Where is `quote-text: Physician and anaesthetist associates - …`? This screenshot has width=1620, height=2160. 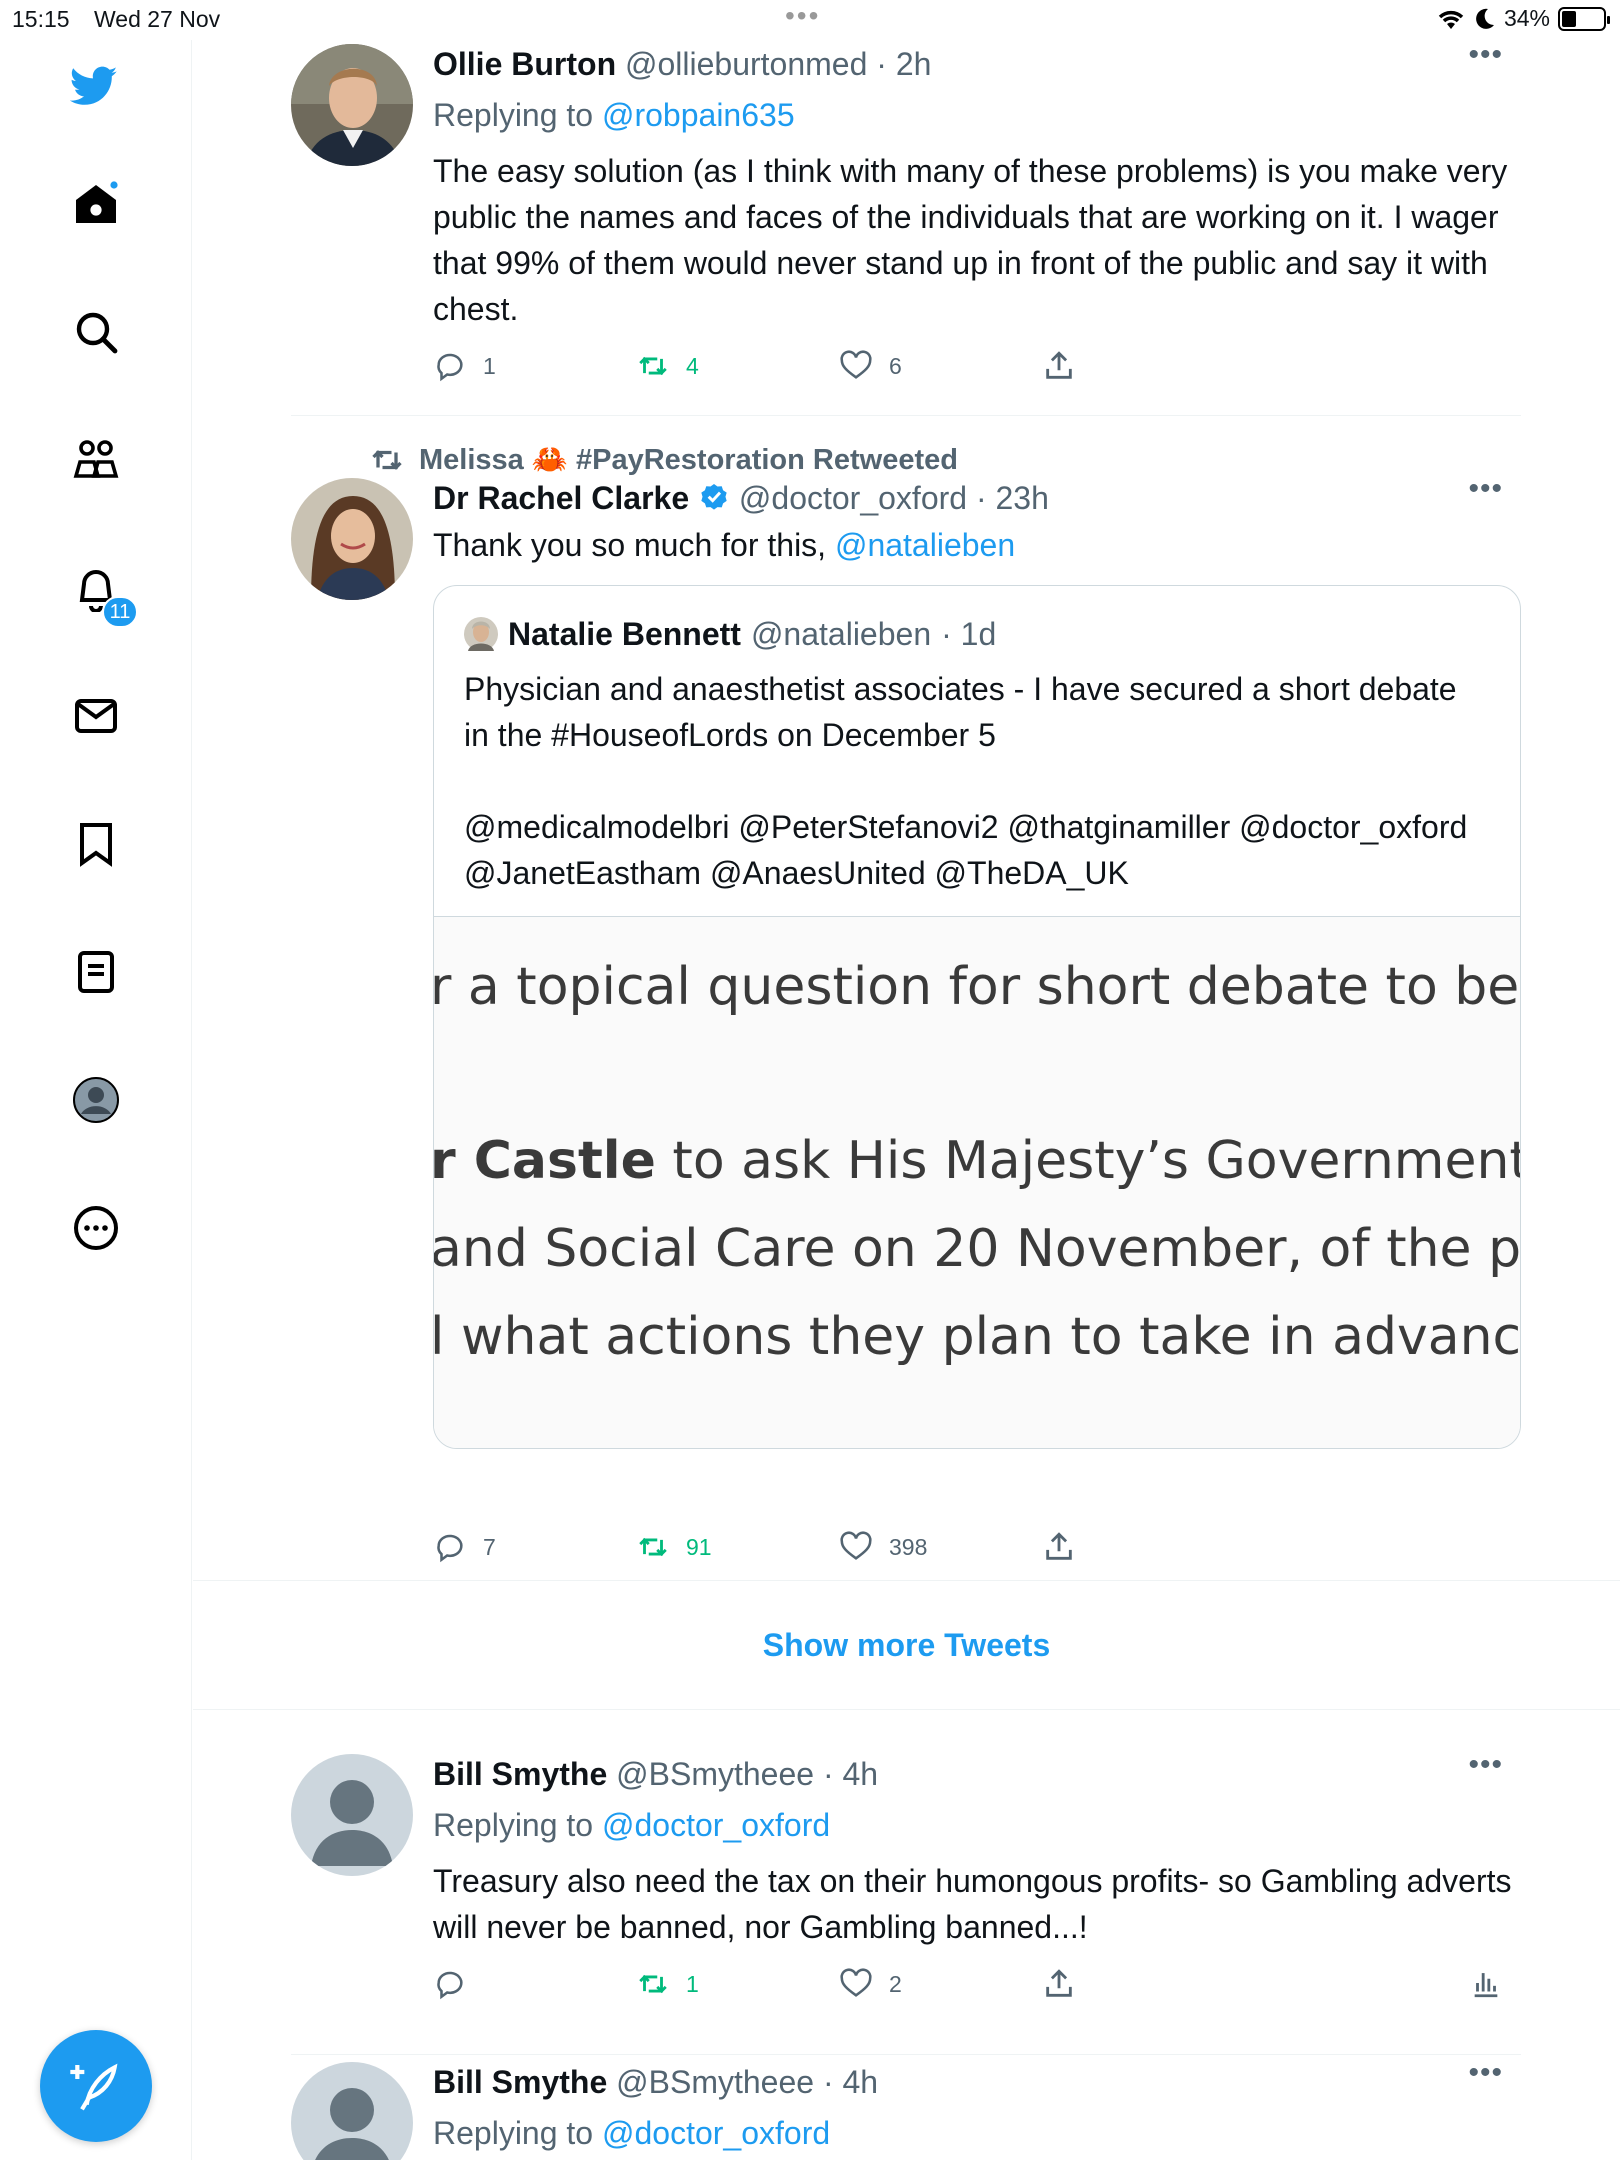 quote-text: Physician and anaesthetist associates - … is located at coordinates (977, 785).